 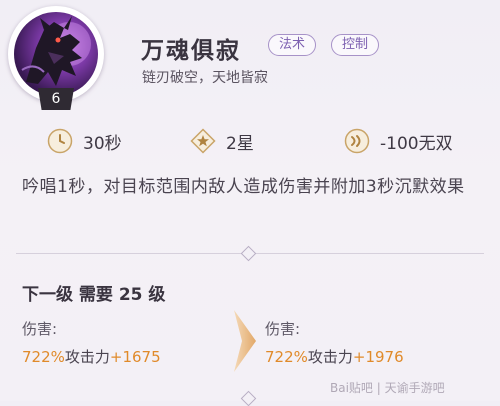 What do you see at coordinates (283, 329) in the screenshot?
I see `next-damage-label: 伤害:` at bounding box center [283, 329].